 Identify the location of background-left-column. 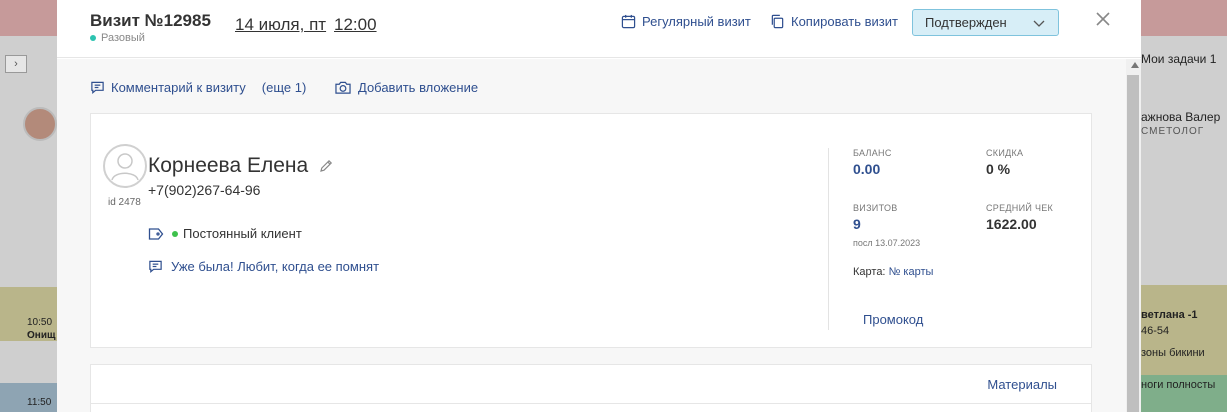
(28, 224).